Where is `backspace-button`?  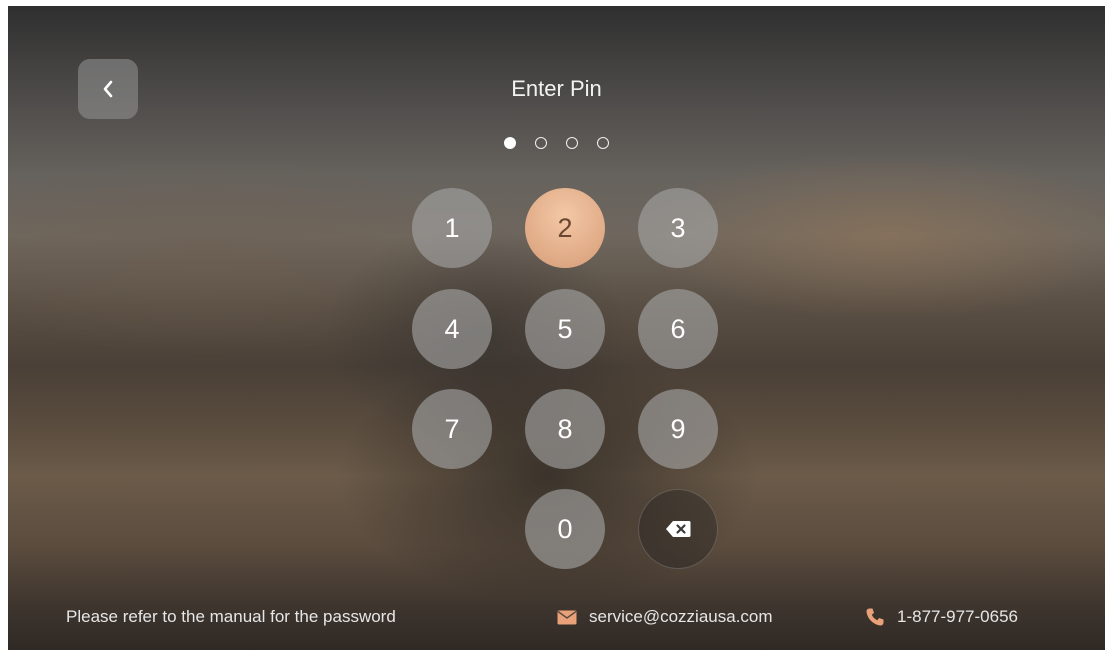
backspace-button is located at coordinates (678, 529).